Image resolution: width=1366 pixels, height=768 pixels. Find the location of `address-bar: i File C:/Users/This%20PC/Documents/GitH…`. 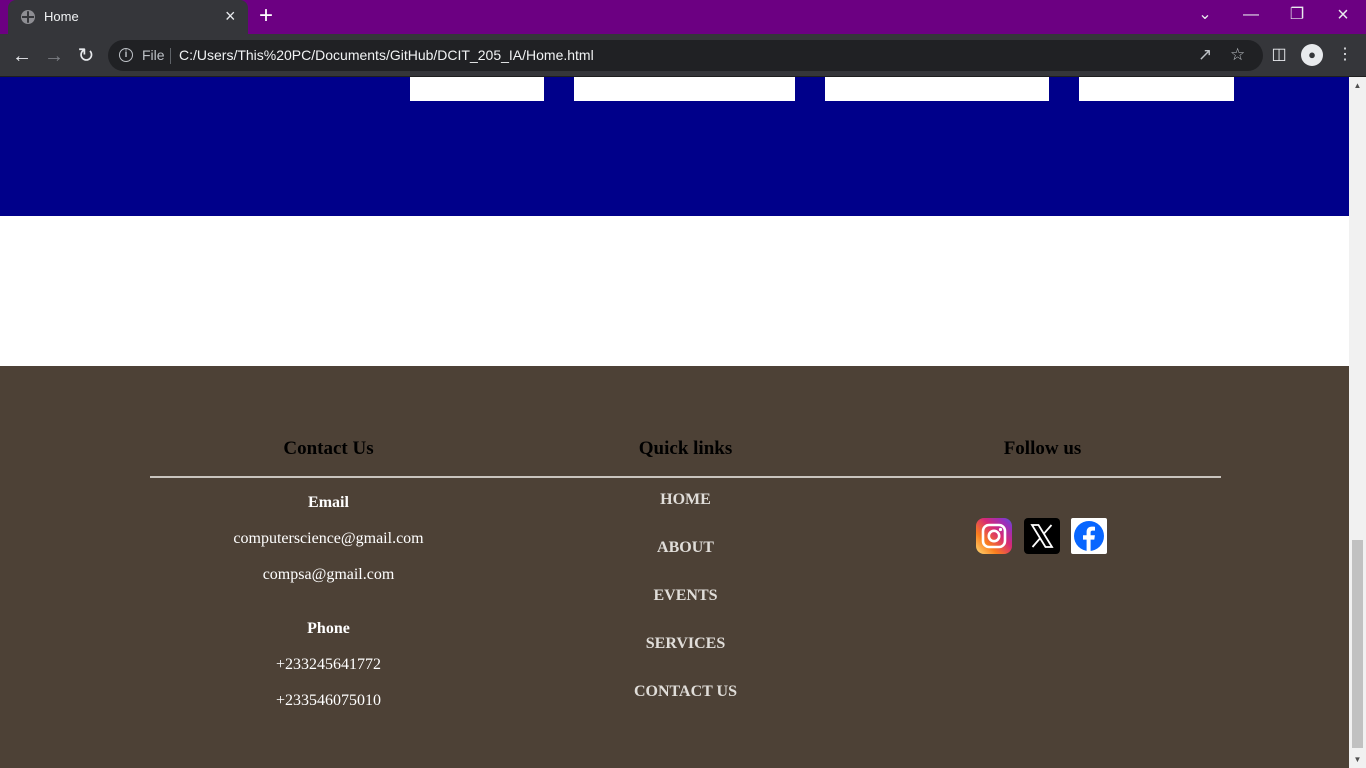

address-bar: i File C:/Users/This%20PC/Documents/GitH… is located at coordinates (685, 55).